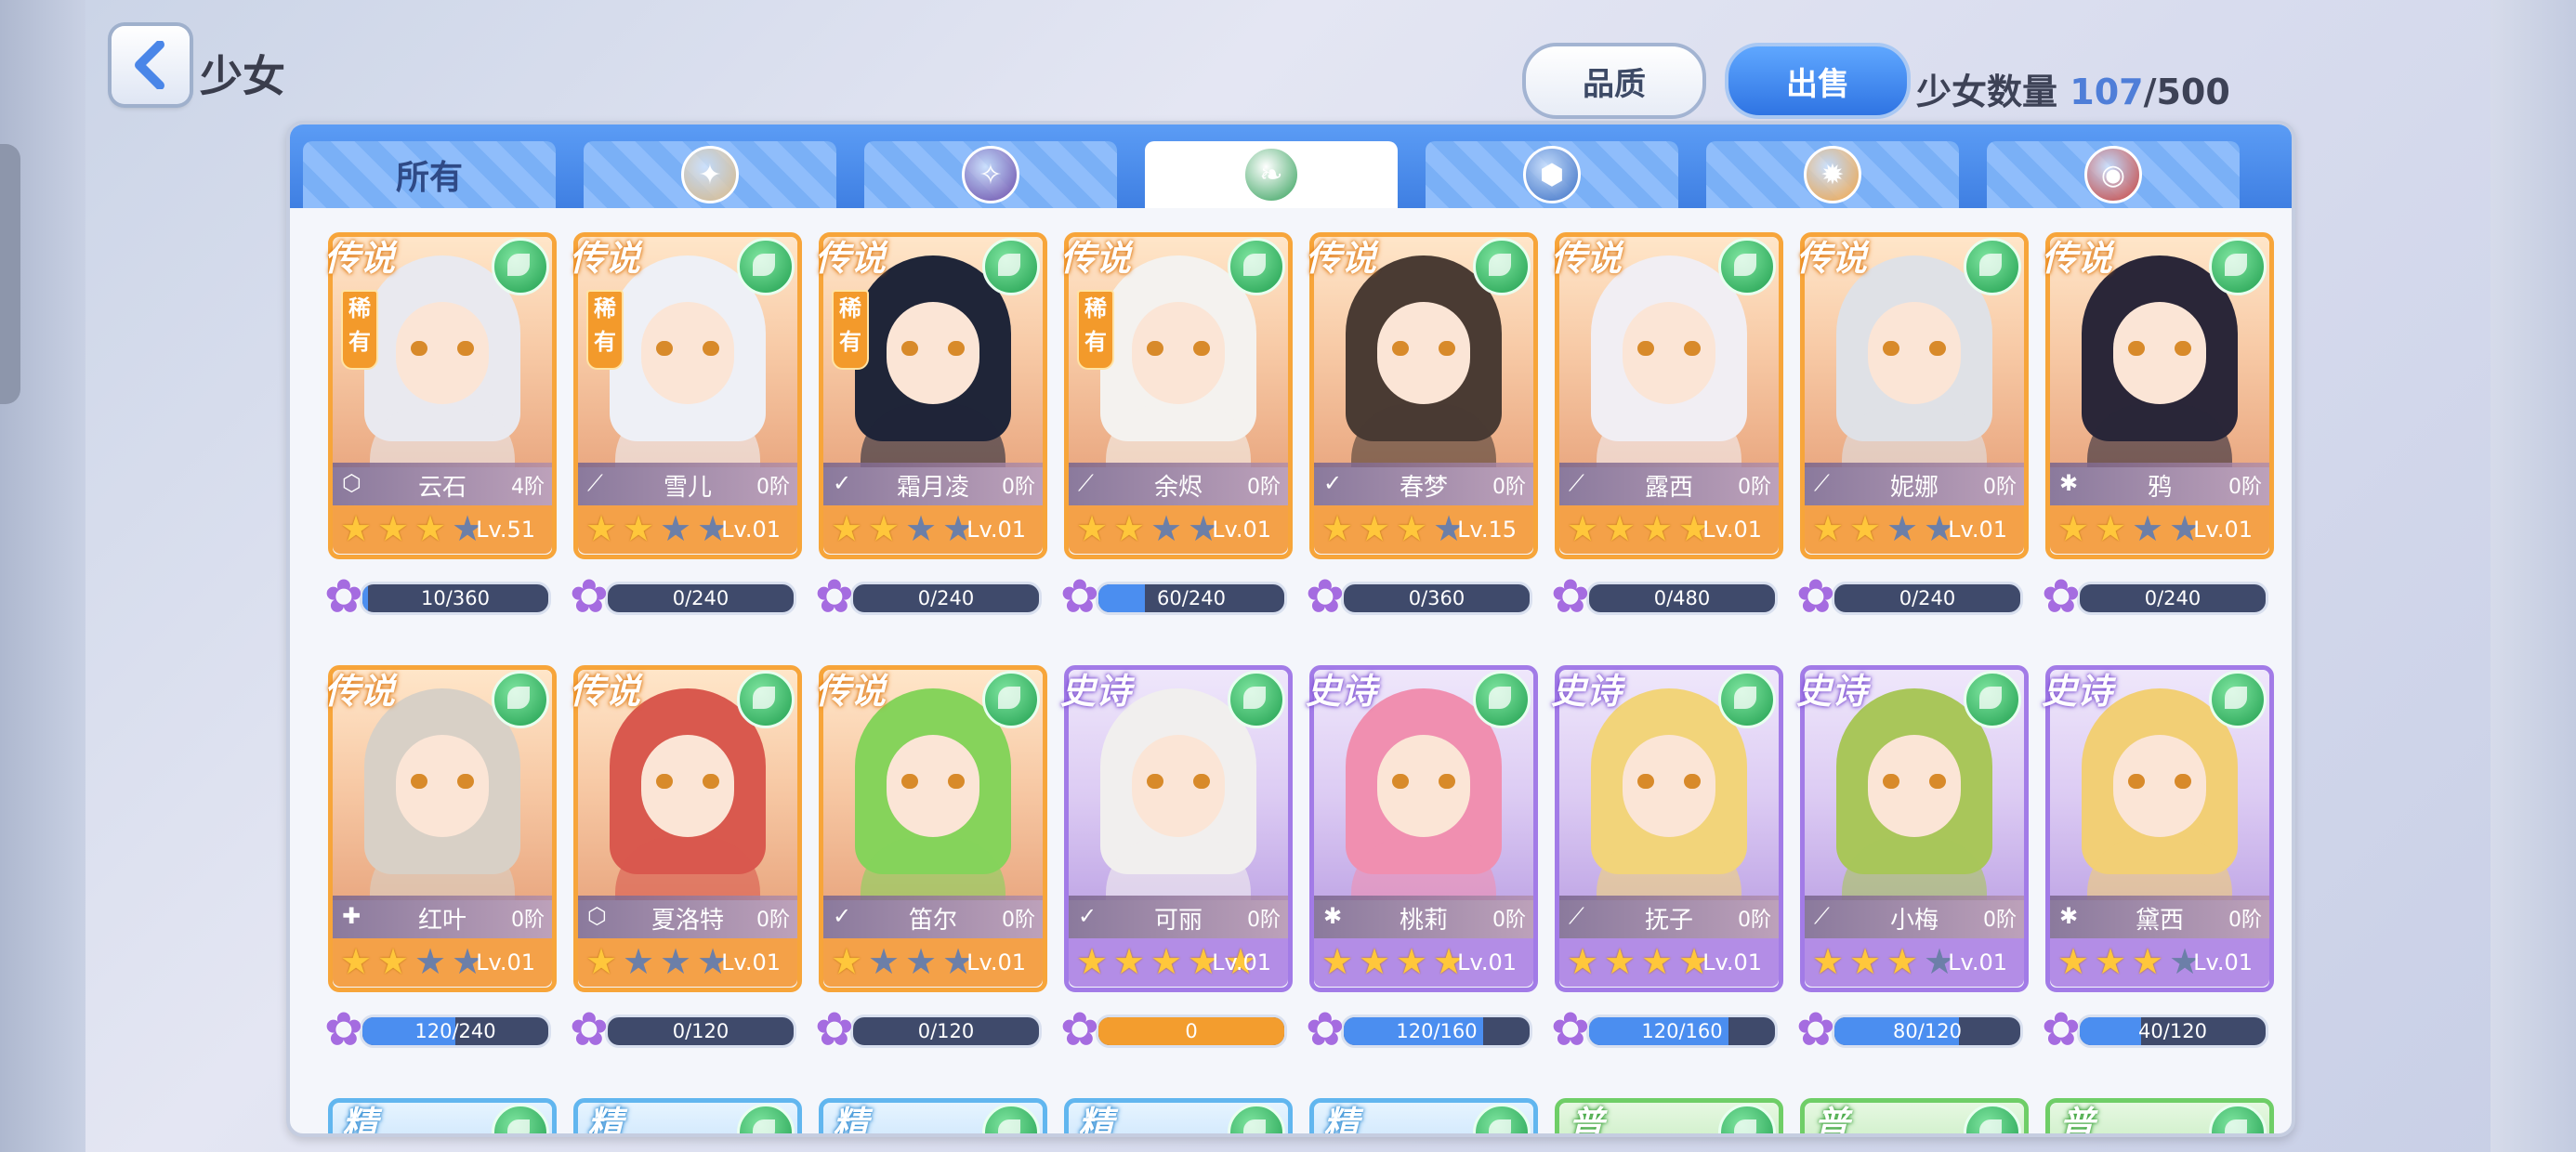  Describe the element at coordinates (1614, 81) in the screenshot. I see `quality-filter-button: 品质` at that location.